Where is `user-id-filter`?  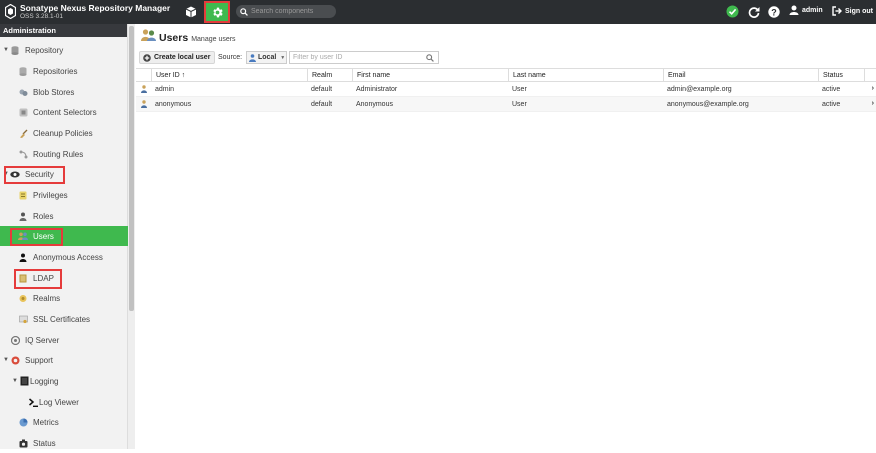 user-id-filter is located at coordinates (364, 57).